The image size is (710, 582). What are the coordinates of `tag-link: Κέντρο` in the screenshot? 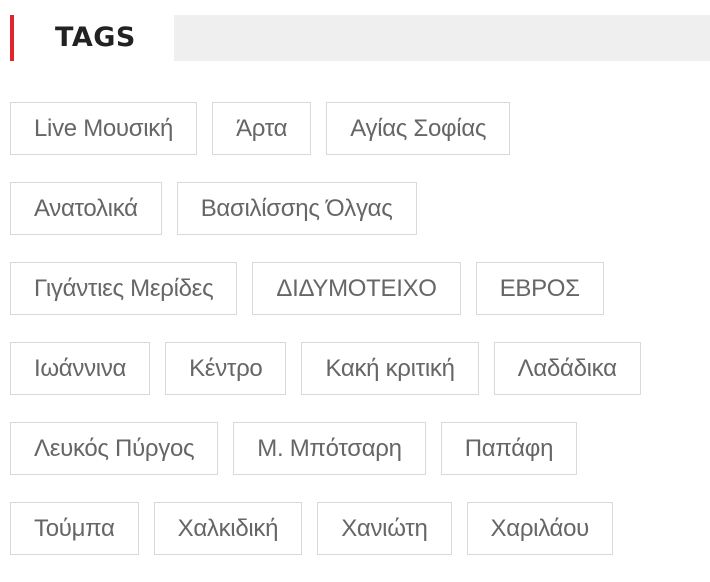 It's located at (226, 368).